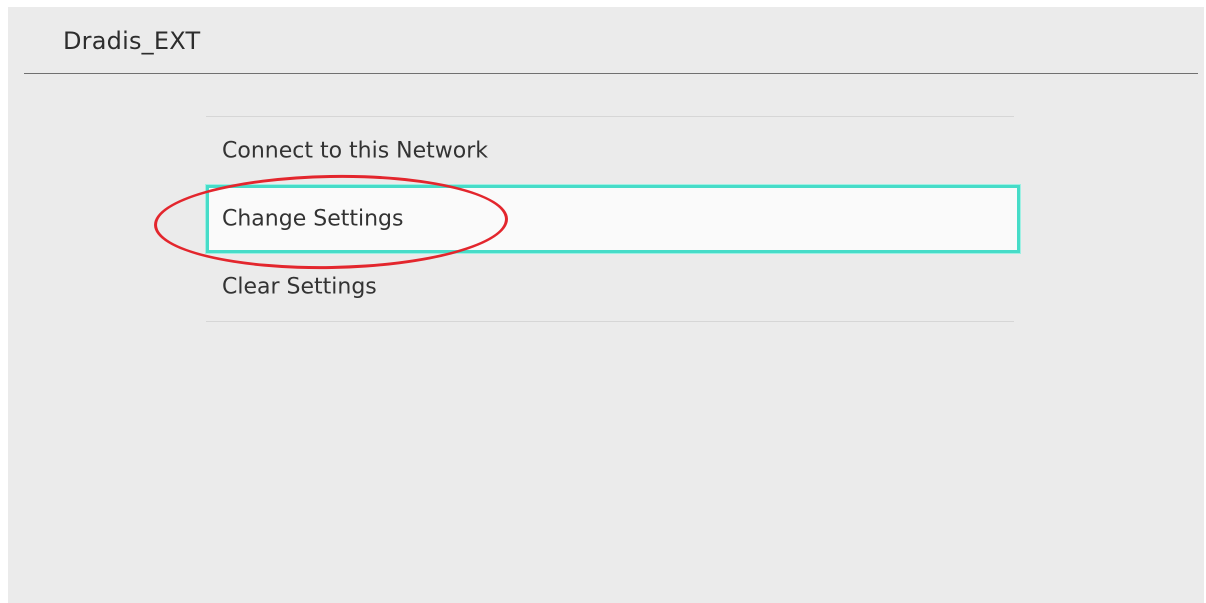 The image size is (1206, 603). What do you see at coordinates (299, 287) in the screenshot?
I see `clear-settings-label: Clear Settings` at bounding box center [299, 287].